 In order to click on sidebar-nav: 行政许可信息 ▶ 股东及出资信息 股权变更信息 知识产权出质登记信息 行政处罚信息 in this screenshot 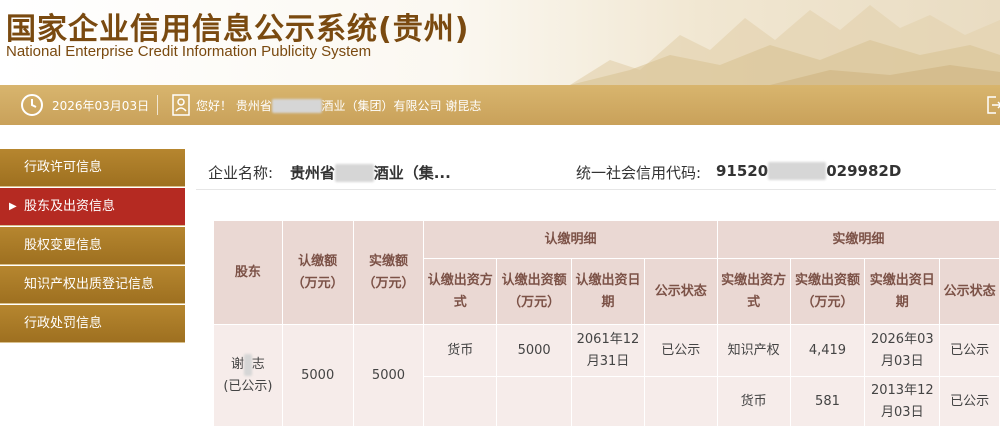, I will do `click(92, 246)`.